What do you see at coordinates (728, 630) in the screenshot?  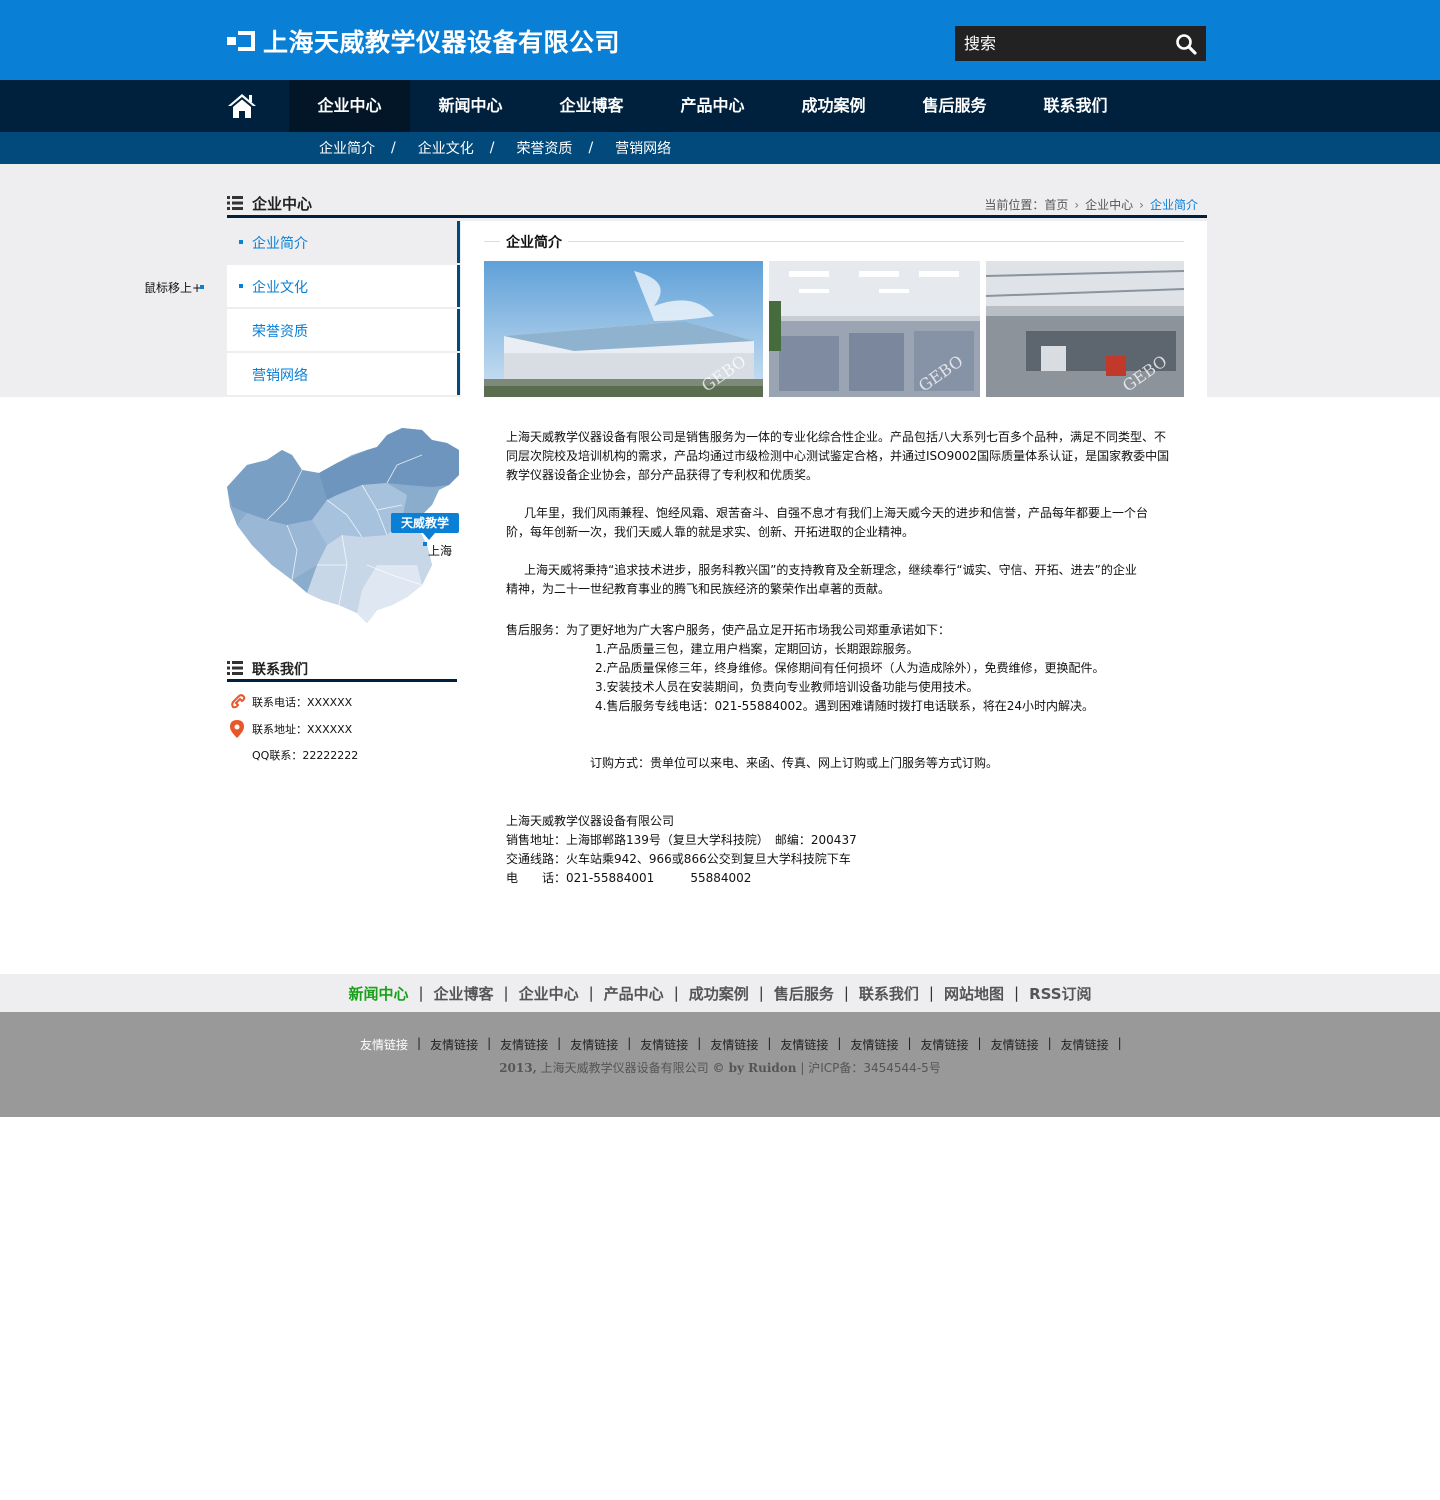 I see `service-intro: 售后服务：为了更好地为广大客户服务，使产品立足开拓市场我公司郑重承诺如下：` at bounding box center [728, 630].